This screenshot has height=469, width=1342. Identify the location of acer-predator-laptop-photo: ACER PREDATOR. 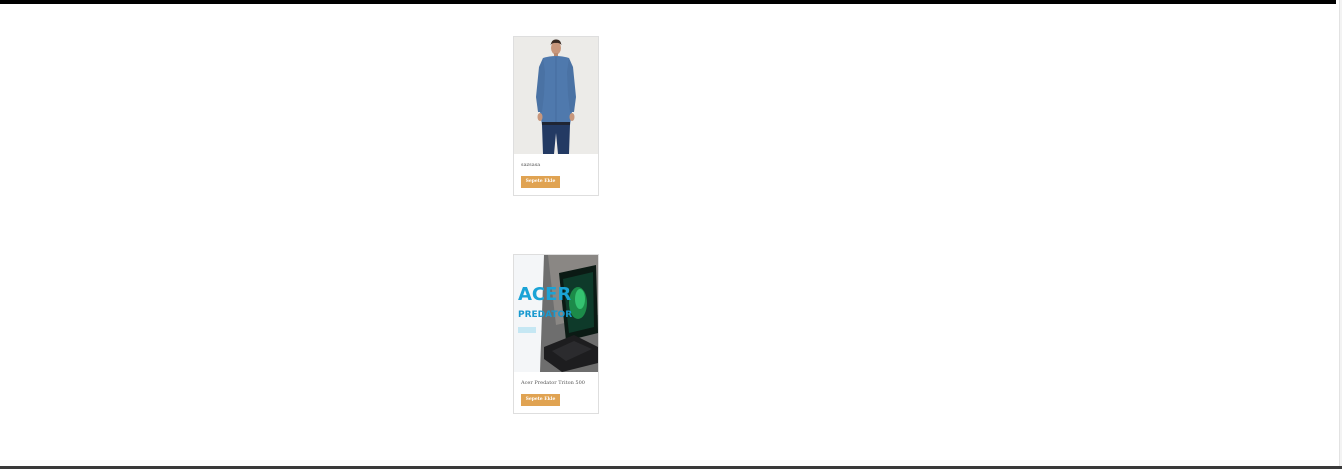
(556, 313).